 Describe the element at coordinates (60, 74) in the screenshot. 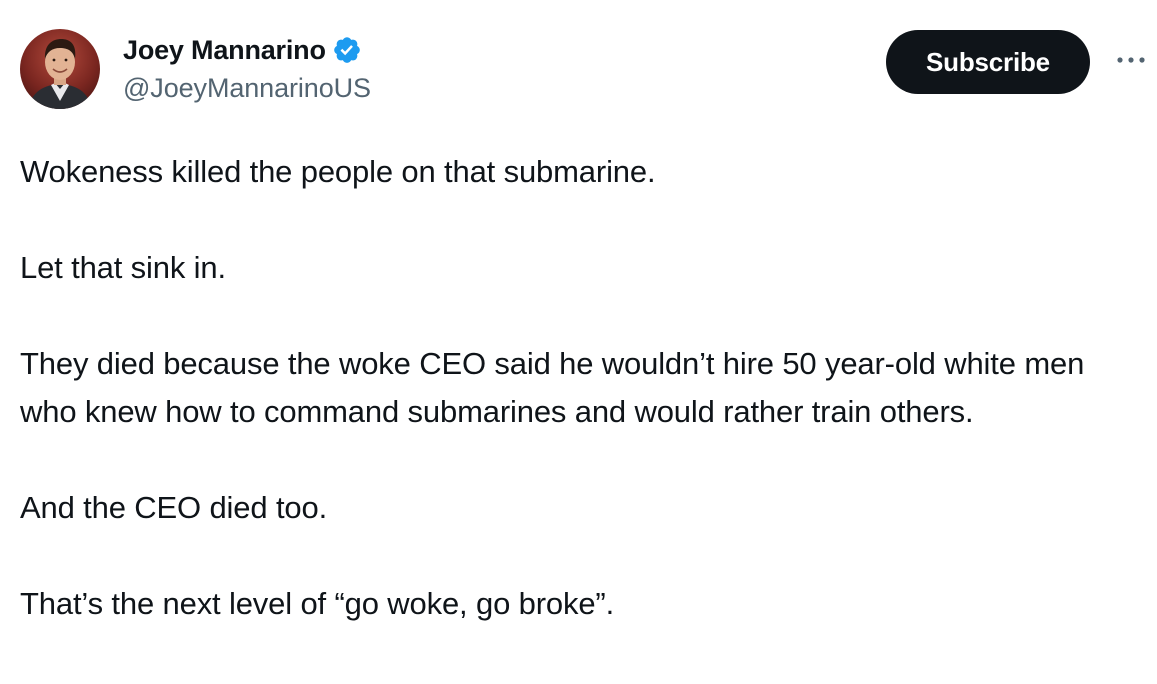

I see `avatar-photo-icon` at that location.